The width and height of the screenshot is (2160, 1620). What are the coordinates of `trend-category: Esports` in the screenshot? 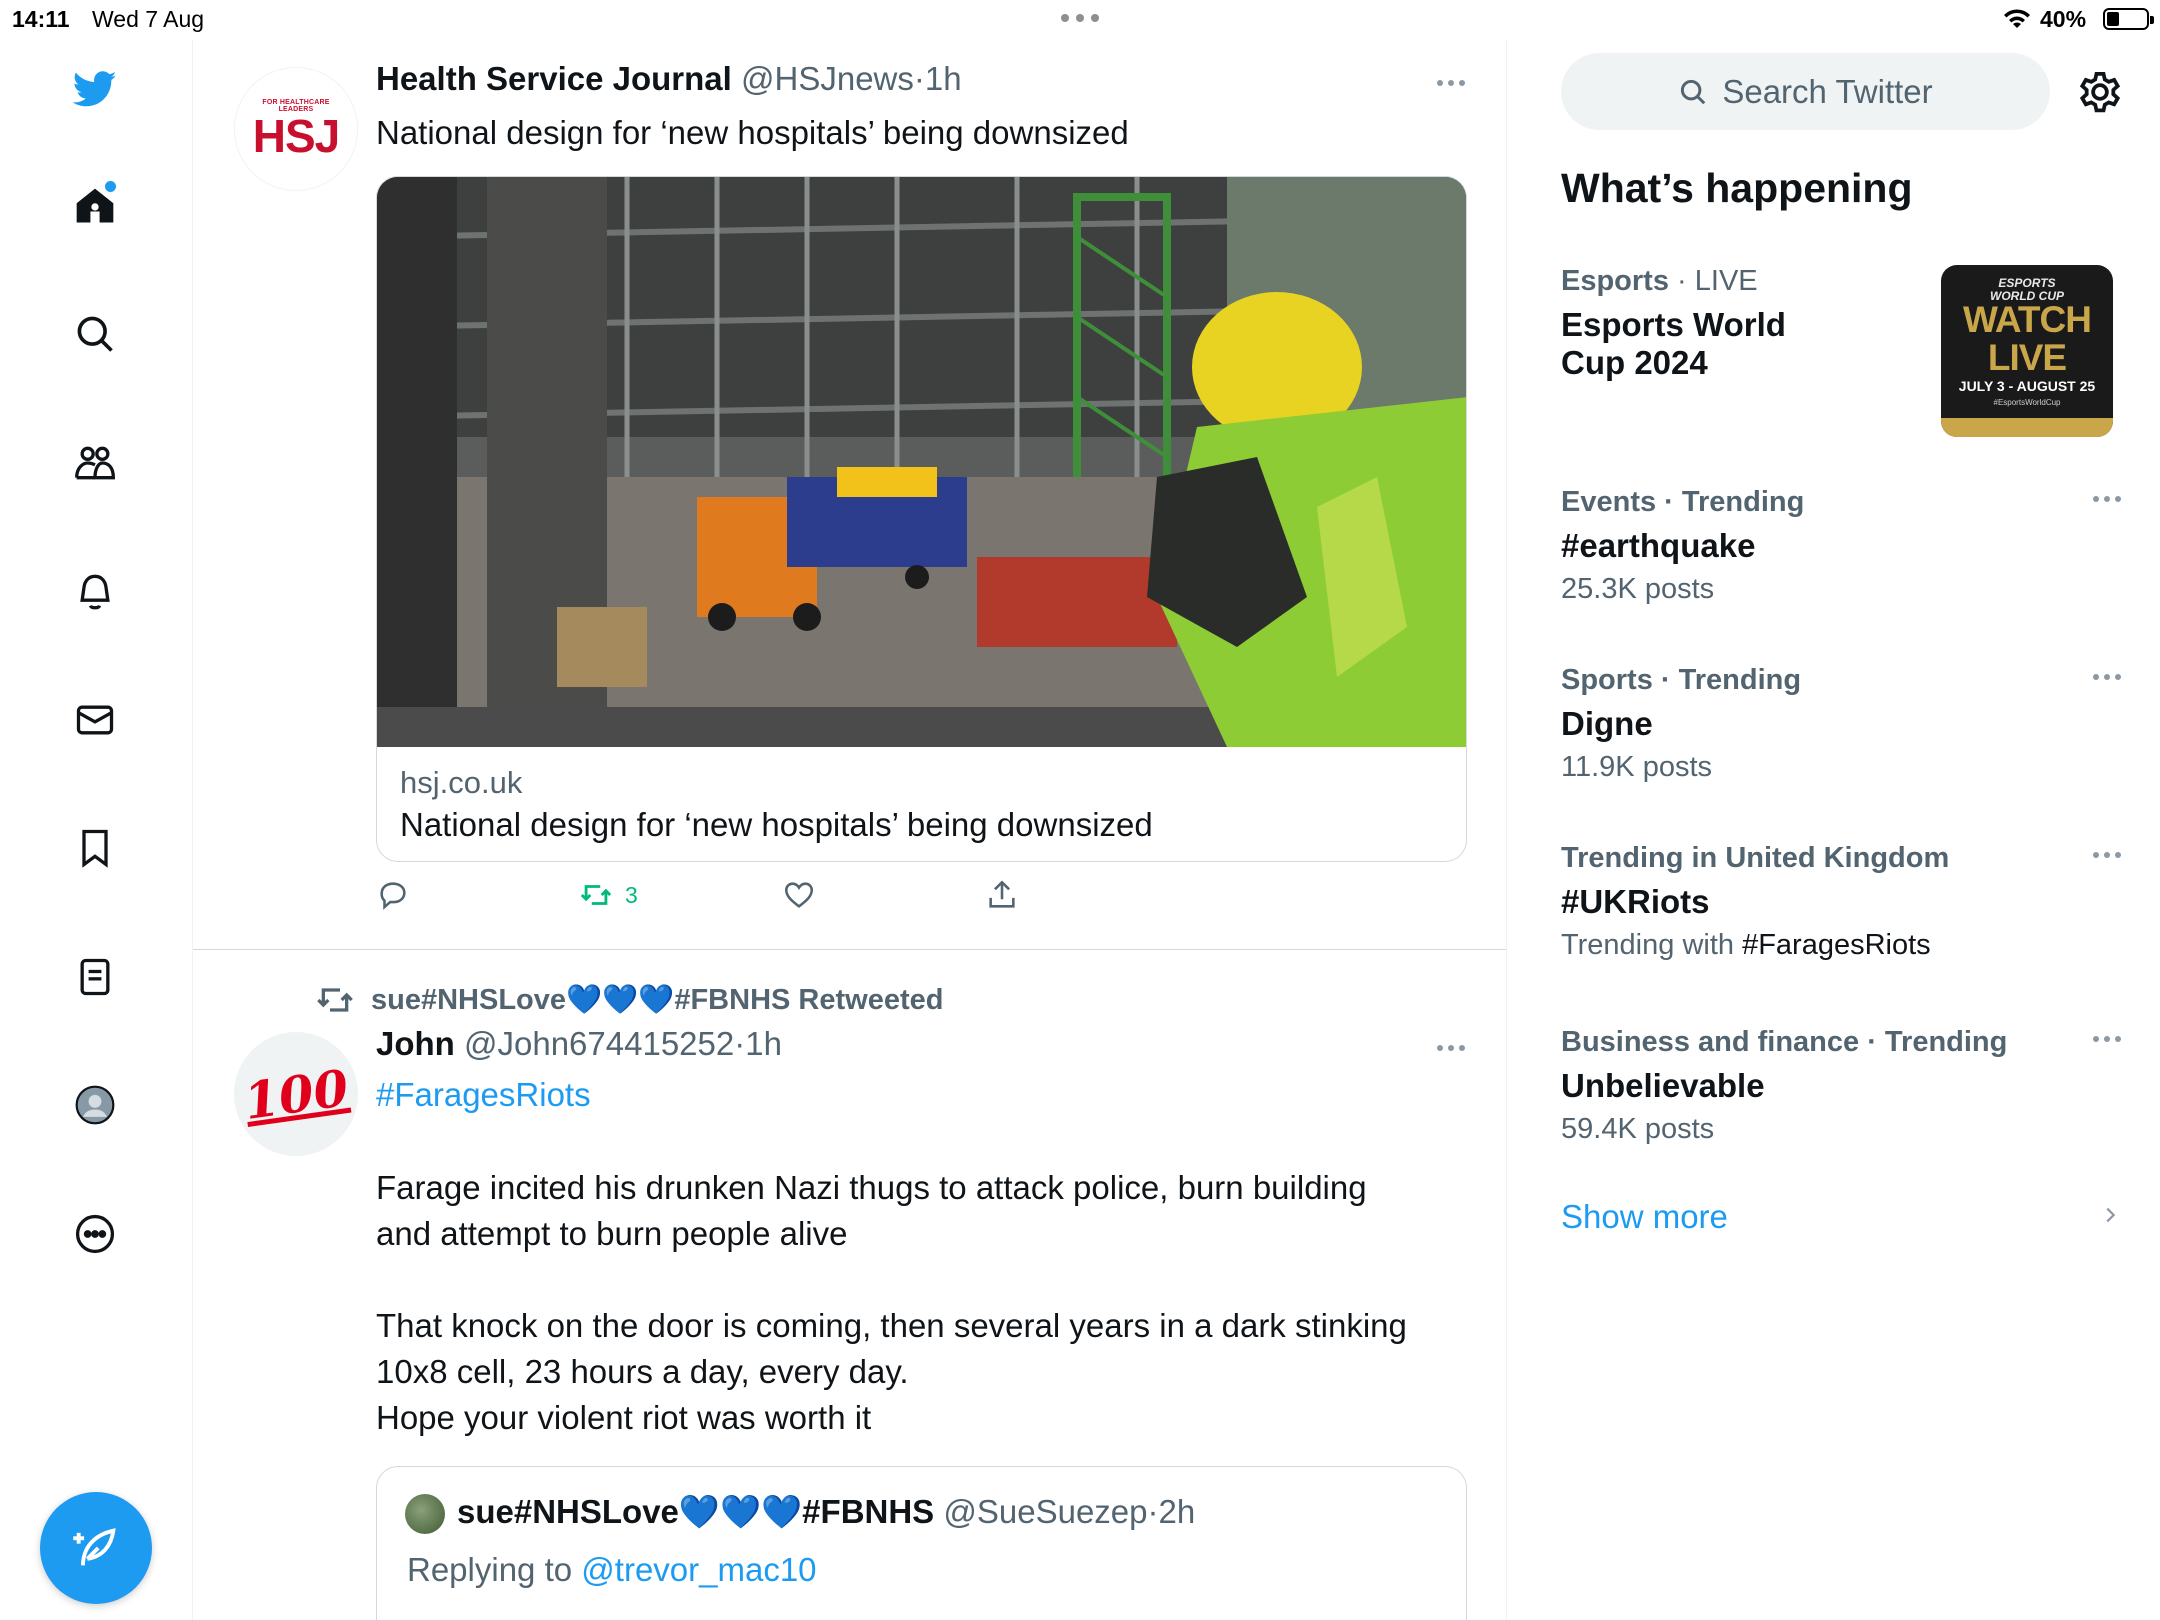 It's located at (1615, 281).